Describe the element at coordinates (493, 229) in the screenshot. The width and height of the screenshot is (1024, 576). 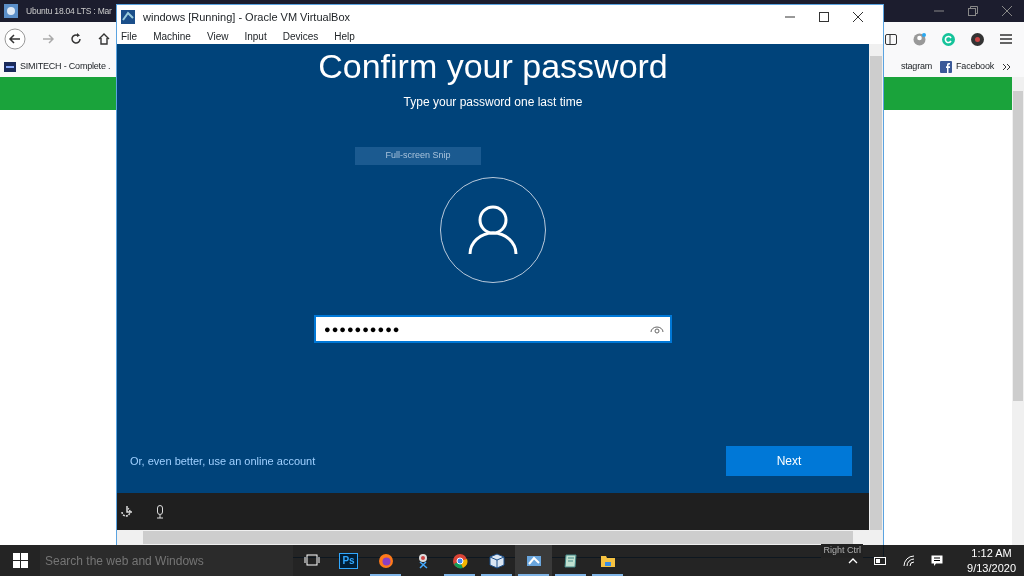
I see `user-icon` at that location.